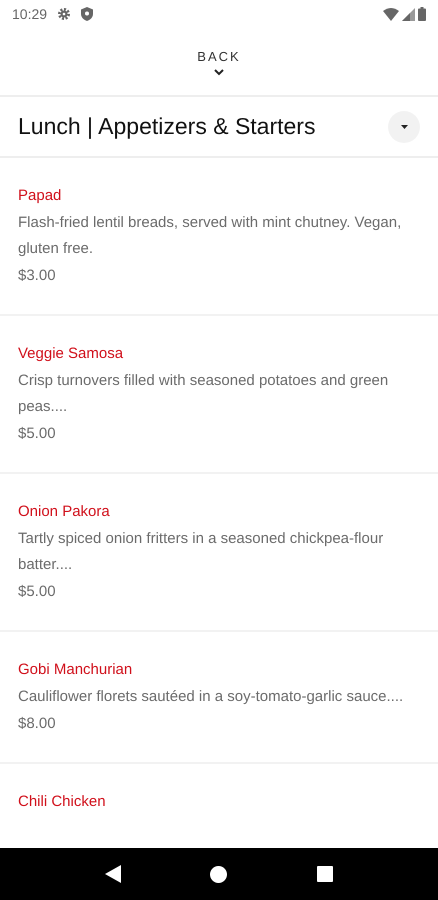 This screenshot has width=438, height=900. What do you see at coordinates (325, 874) in the screenshot?
I see `recents-square-icon` at bounding box center [325, 874].